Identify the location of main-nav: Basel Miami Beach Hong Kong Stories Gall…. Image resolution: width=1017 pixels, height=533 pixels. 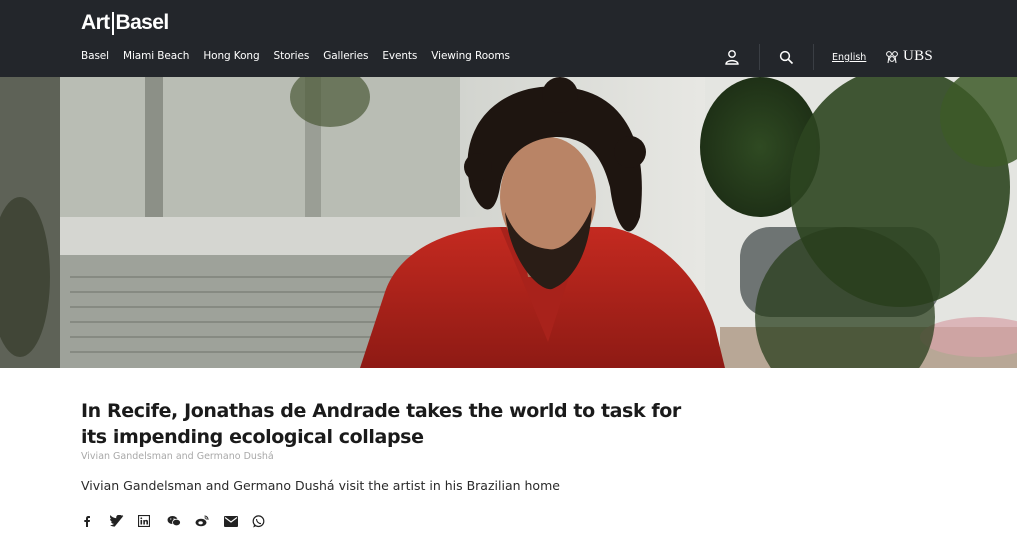
(302, 56).